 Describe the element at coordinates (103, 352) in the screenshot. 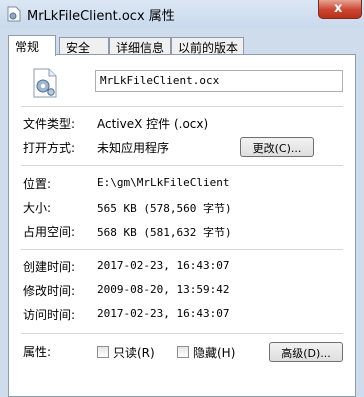

I see `readonly-checkbox` at that location.